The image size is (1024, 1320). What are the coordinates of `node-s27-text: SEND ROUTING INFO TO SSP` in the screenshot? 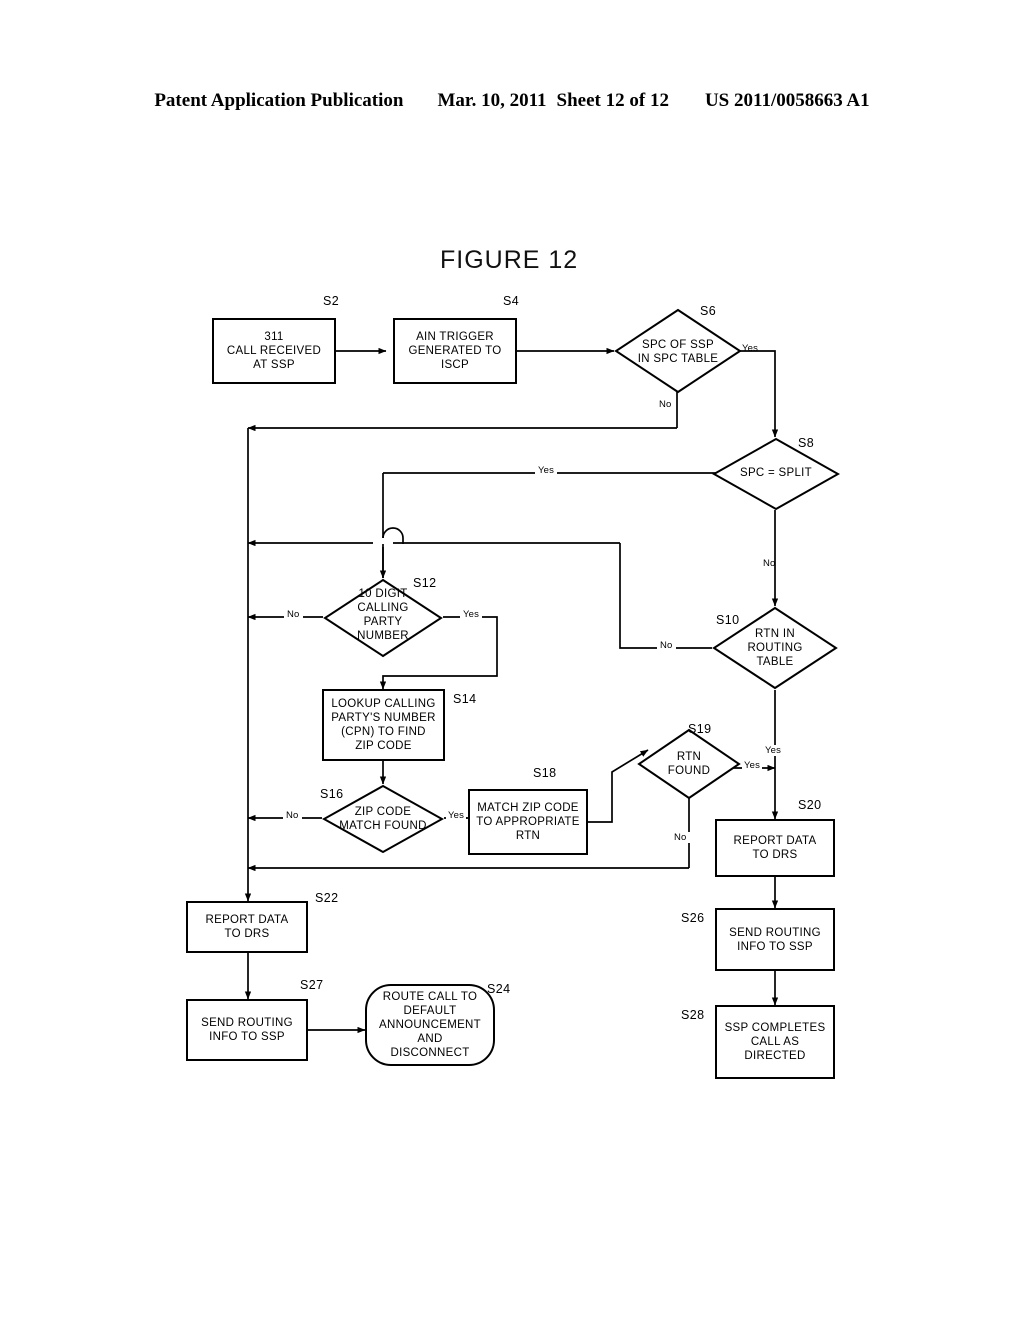 It's located at (247, 1030).